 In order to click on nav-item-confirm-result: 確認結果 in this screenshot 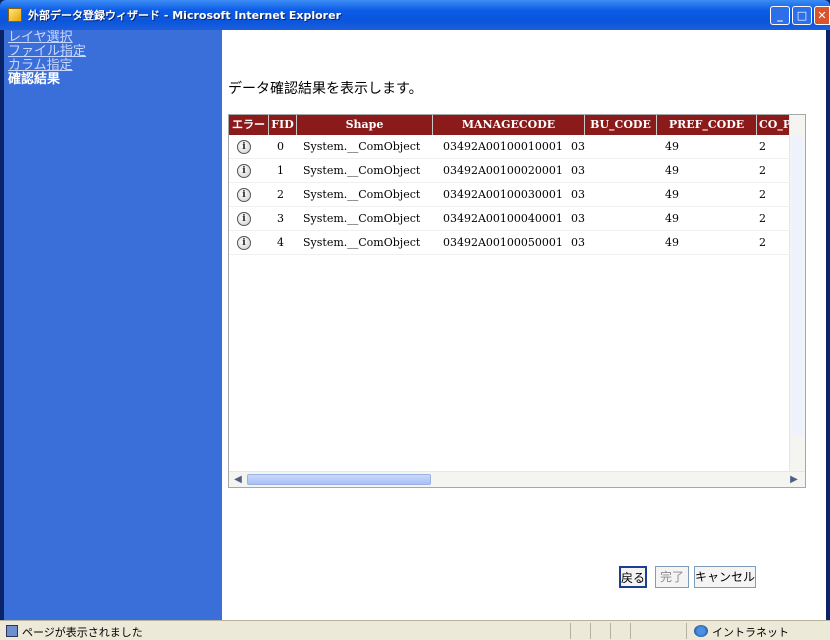, I will do `click(34, 79)`.